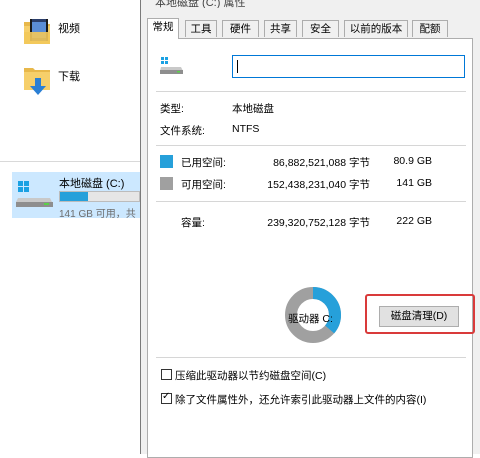  I want to click on free-space-label: 可用空间:, so click(203, 185).